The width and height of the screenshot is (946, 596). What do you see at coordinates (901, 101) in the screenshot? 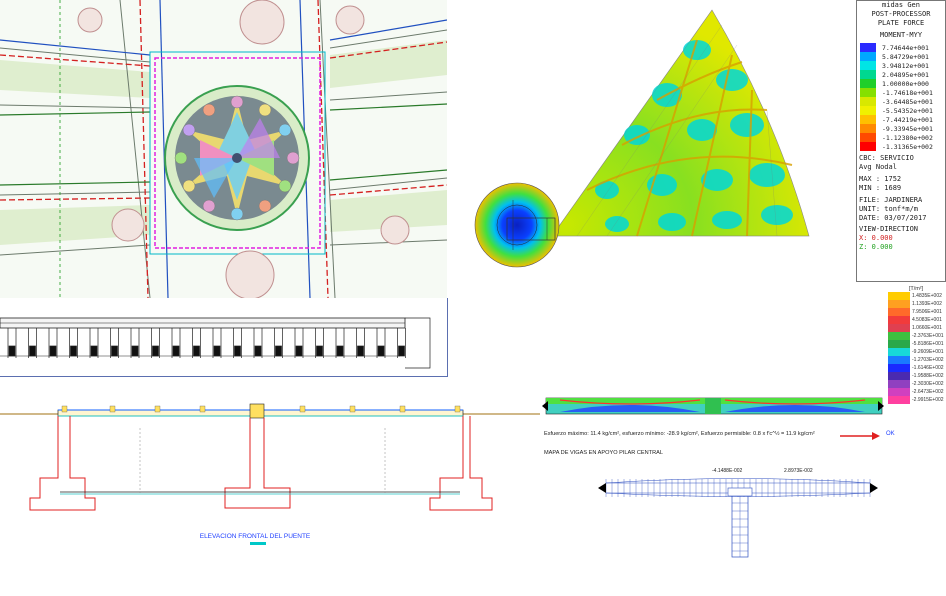
I see `legend-row: -3.64485e+001` at bounding box center [901, 101].